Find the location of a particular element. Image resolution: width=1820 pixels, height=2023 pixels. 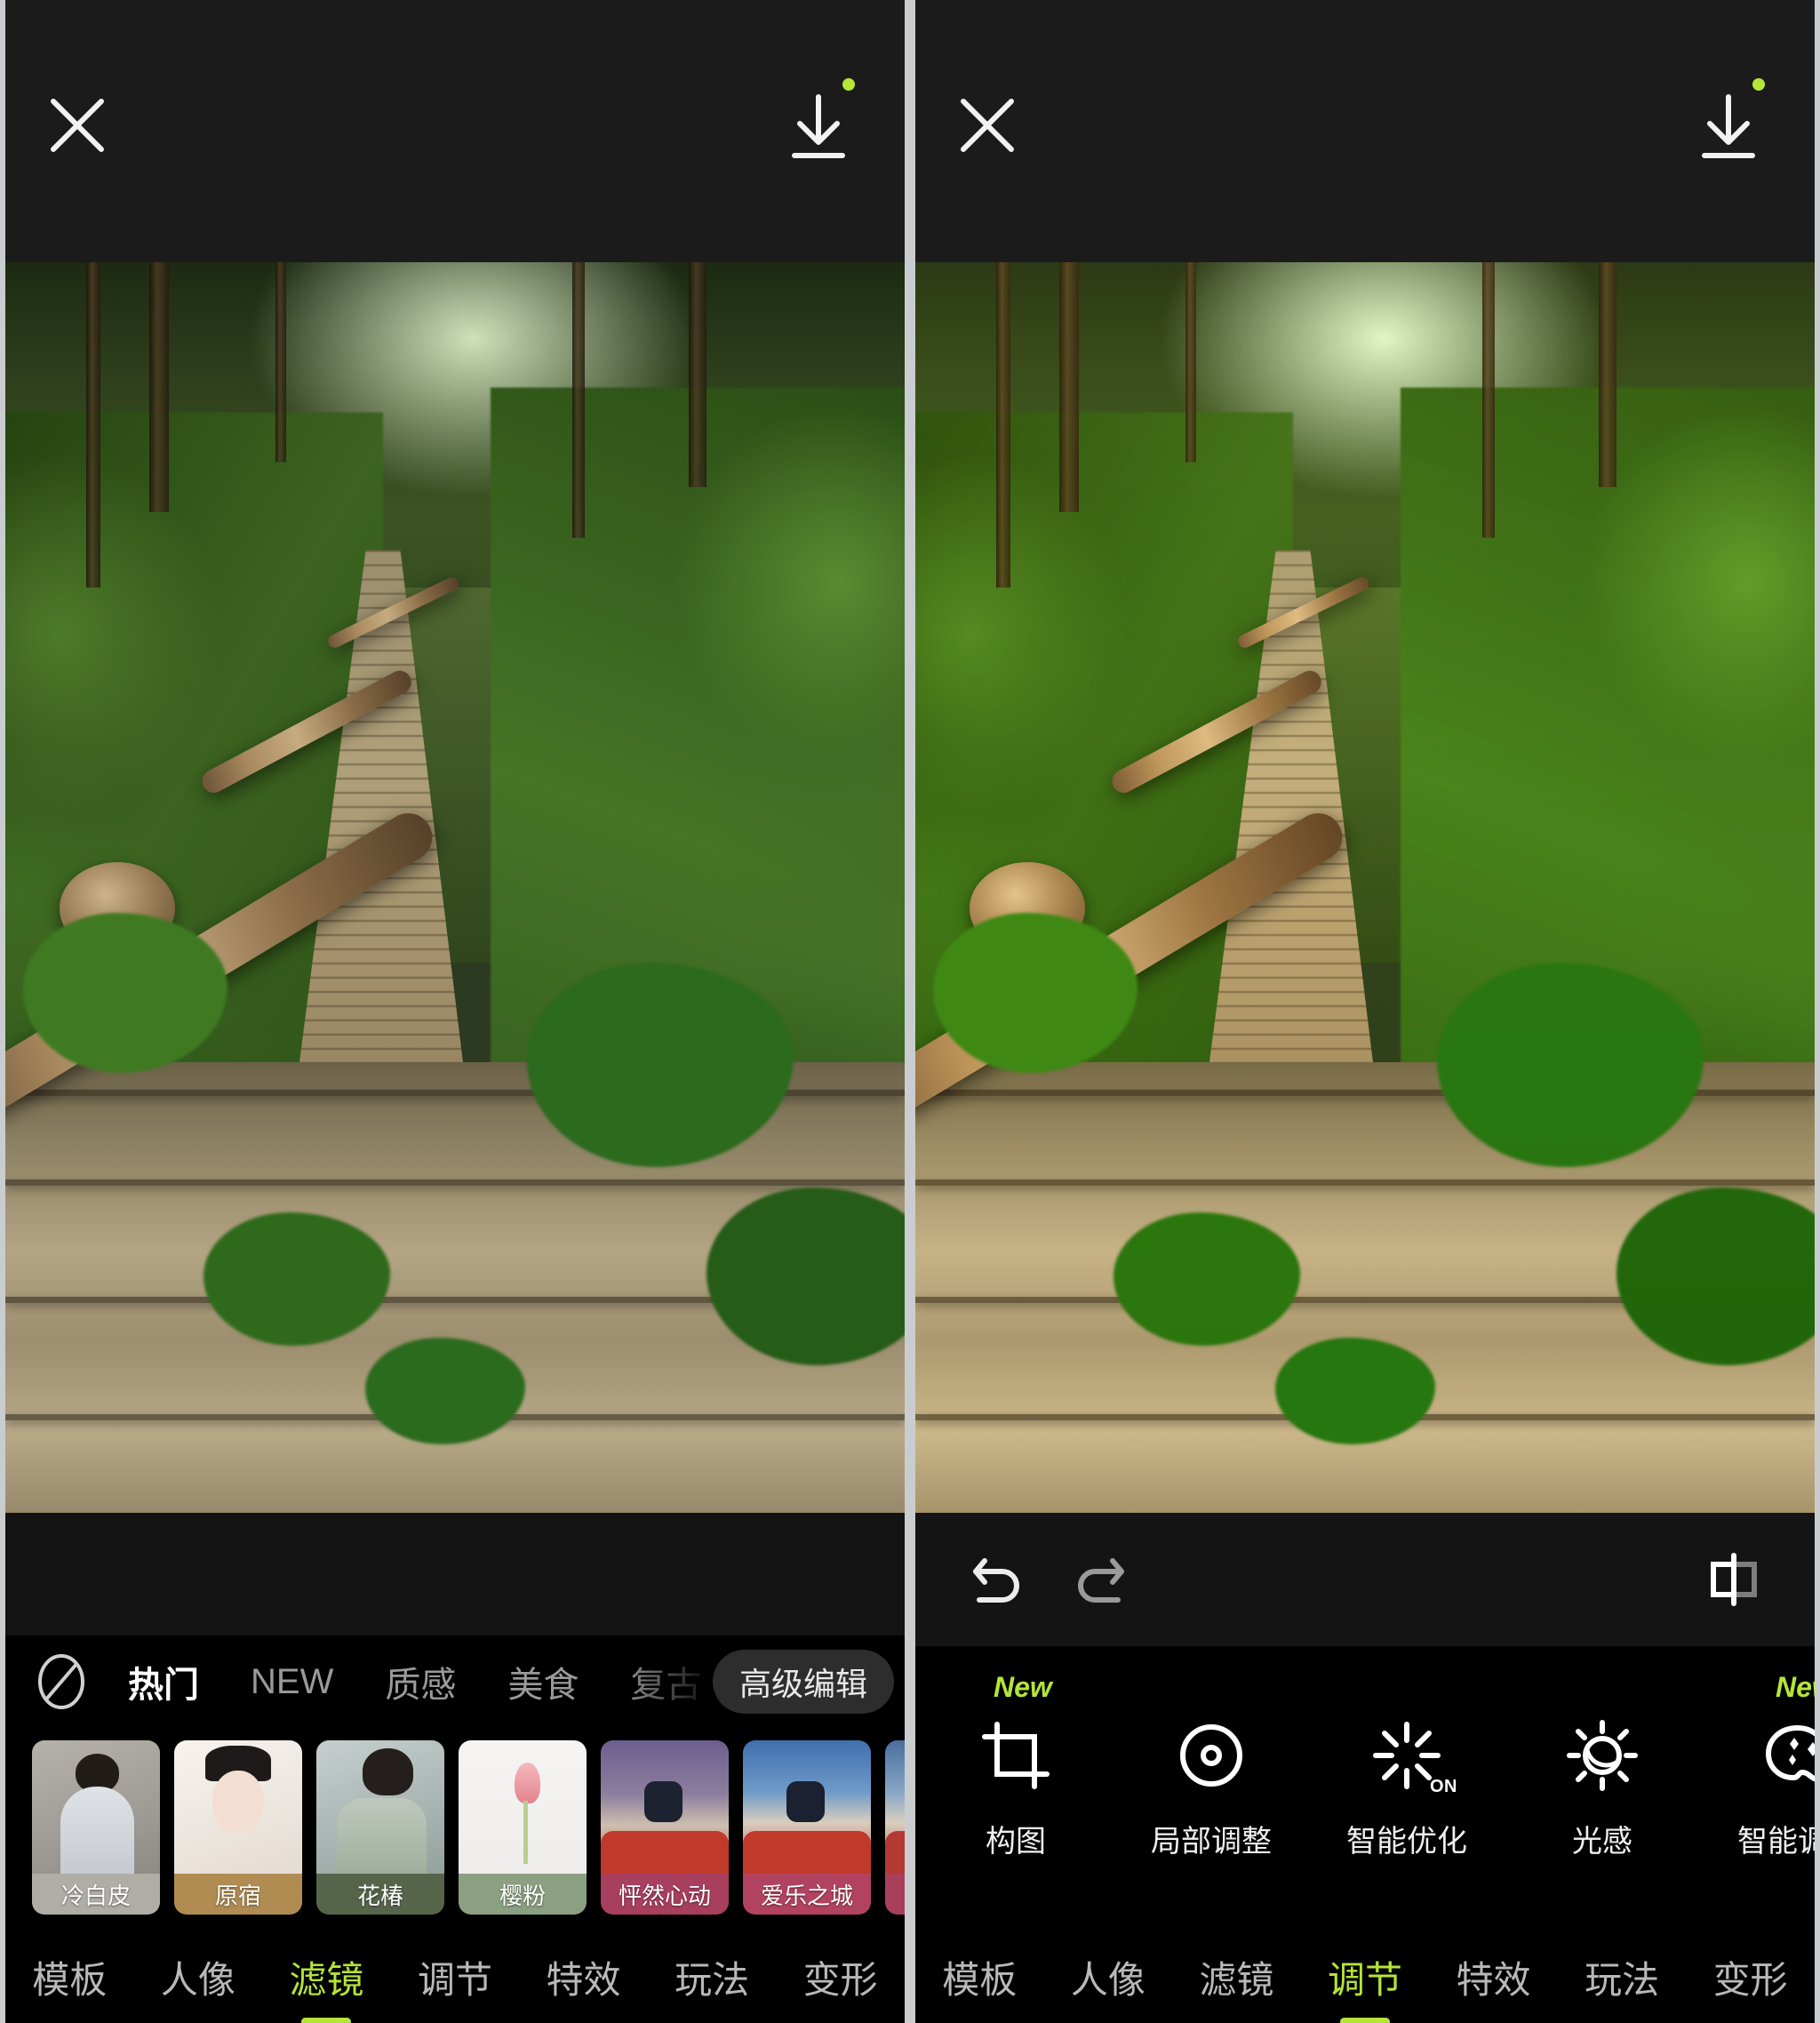

tool-auto-enhance: ON 智能优化 is located at coordinates (1407, 1788).